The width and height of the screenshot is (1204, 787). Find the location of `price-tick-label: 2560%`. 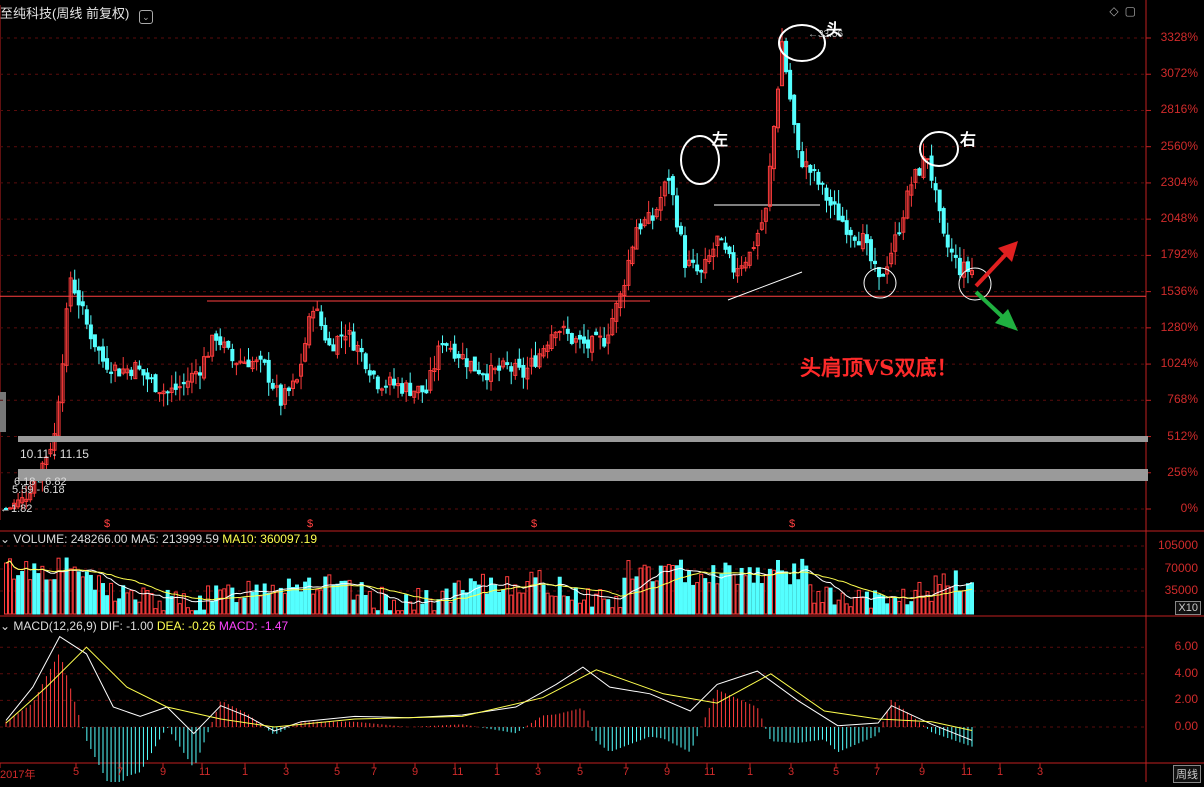

price-tick-label: 2560% is located at coordinates (1179, 145).